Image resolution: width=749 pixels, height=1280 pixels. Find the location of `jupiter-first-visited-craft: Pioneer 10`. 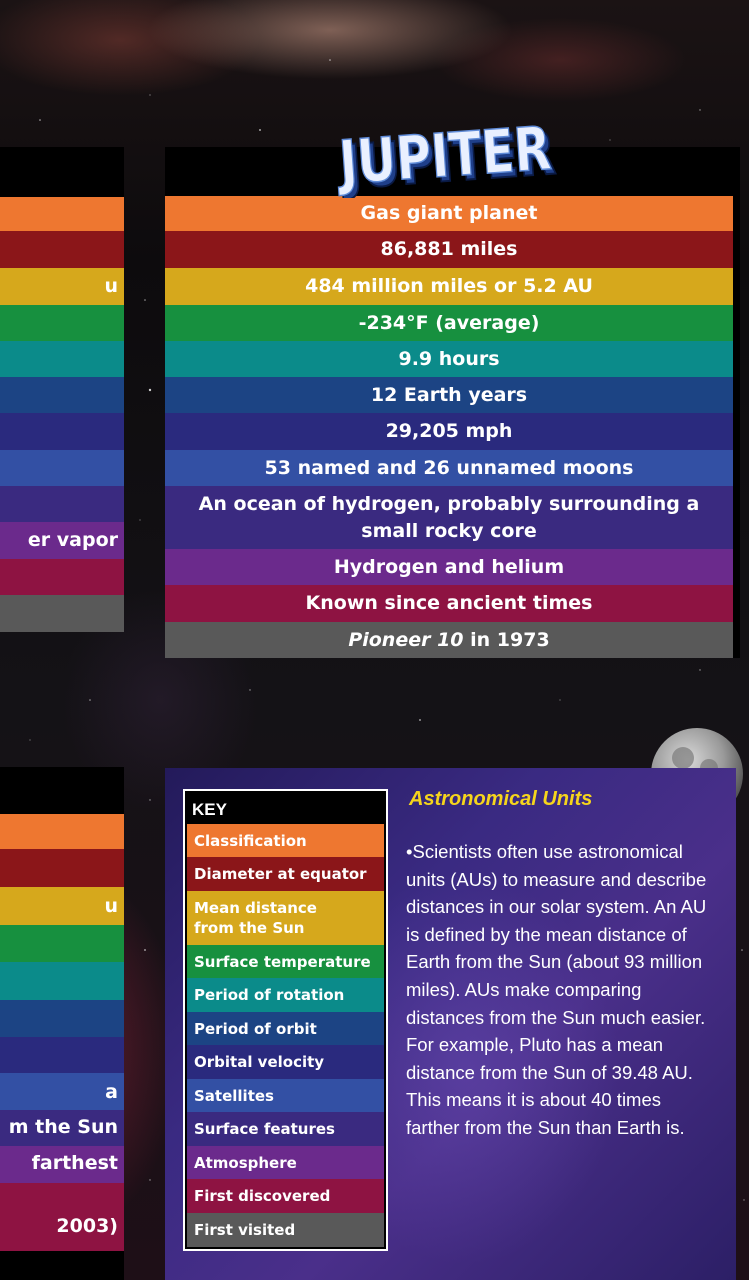

jupiter-first-visited-craft: Pioneer 10 is located at coordinates (406, 639).